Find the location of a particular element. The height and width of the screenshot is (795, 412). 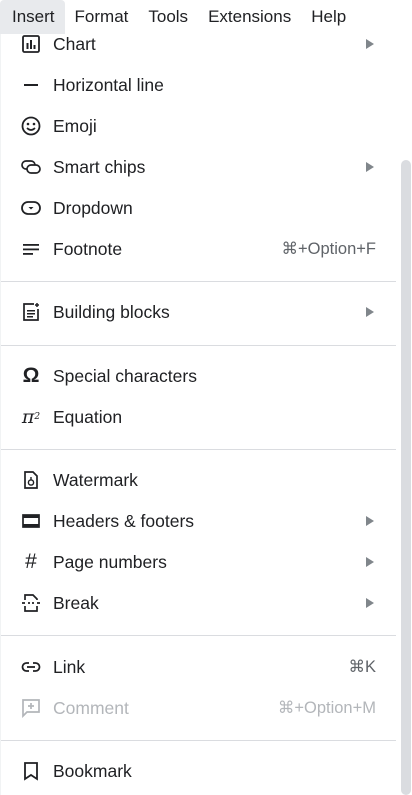

menu-item-label: Smart chips is located at coordinates (99, 166).